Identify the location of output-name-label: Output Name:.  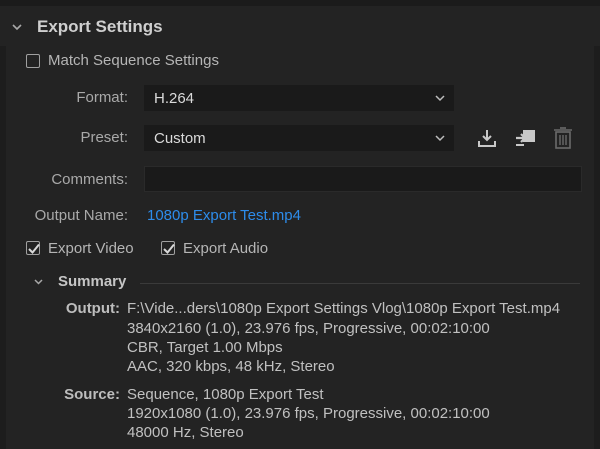
(81, 215).